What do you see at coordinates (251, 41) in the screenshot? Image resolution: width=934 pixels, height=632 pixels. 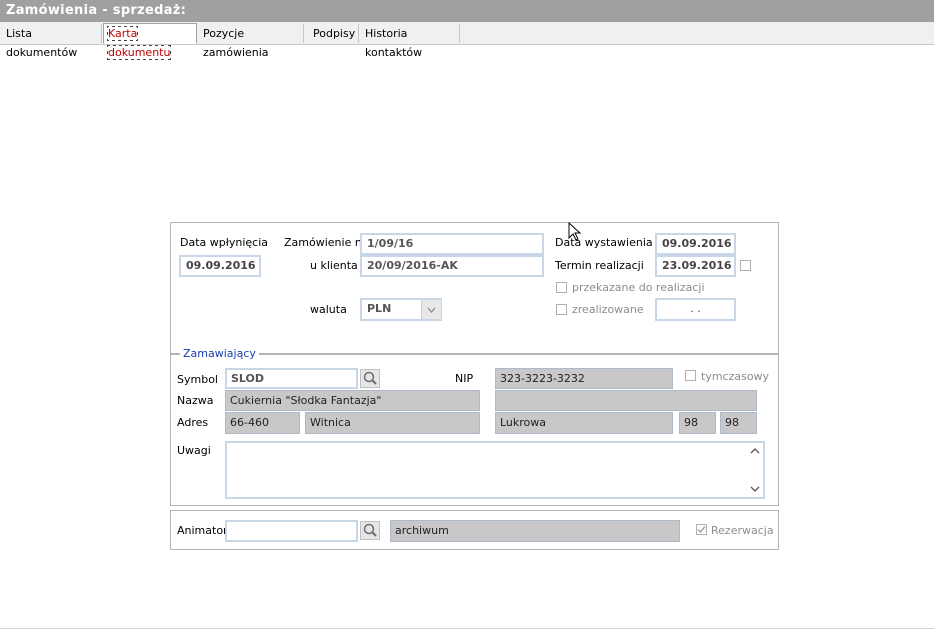 I see `tab-order-items: Pozycje zamówienia` at bounding box center [251, 41].